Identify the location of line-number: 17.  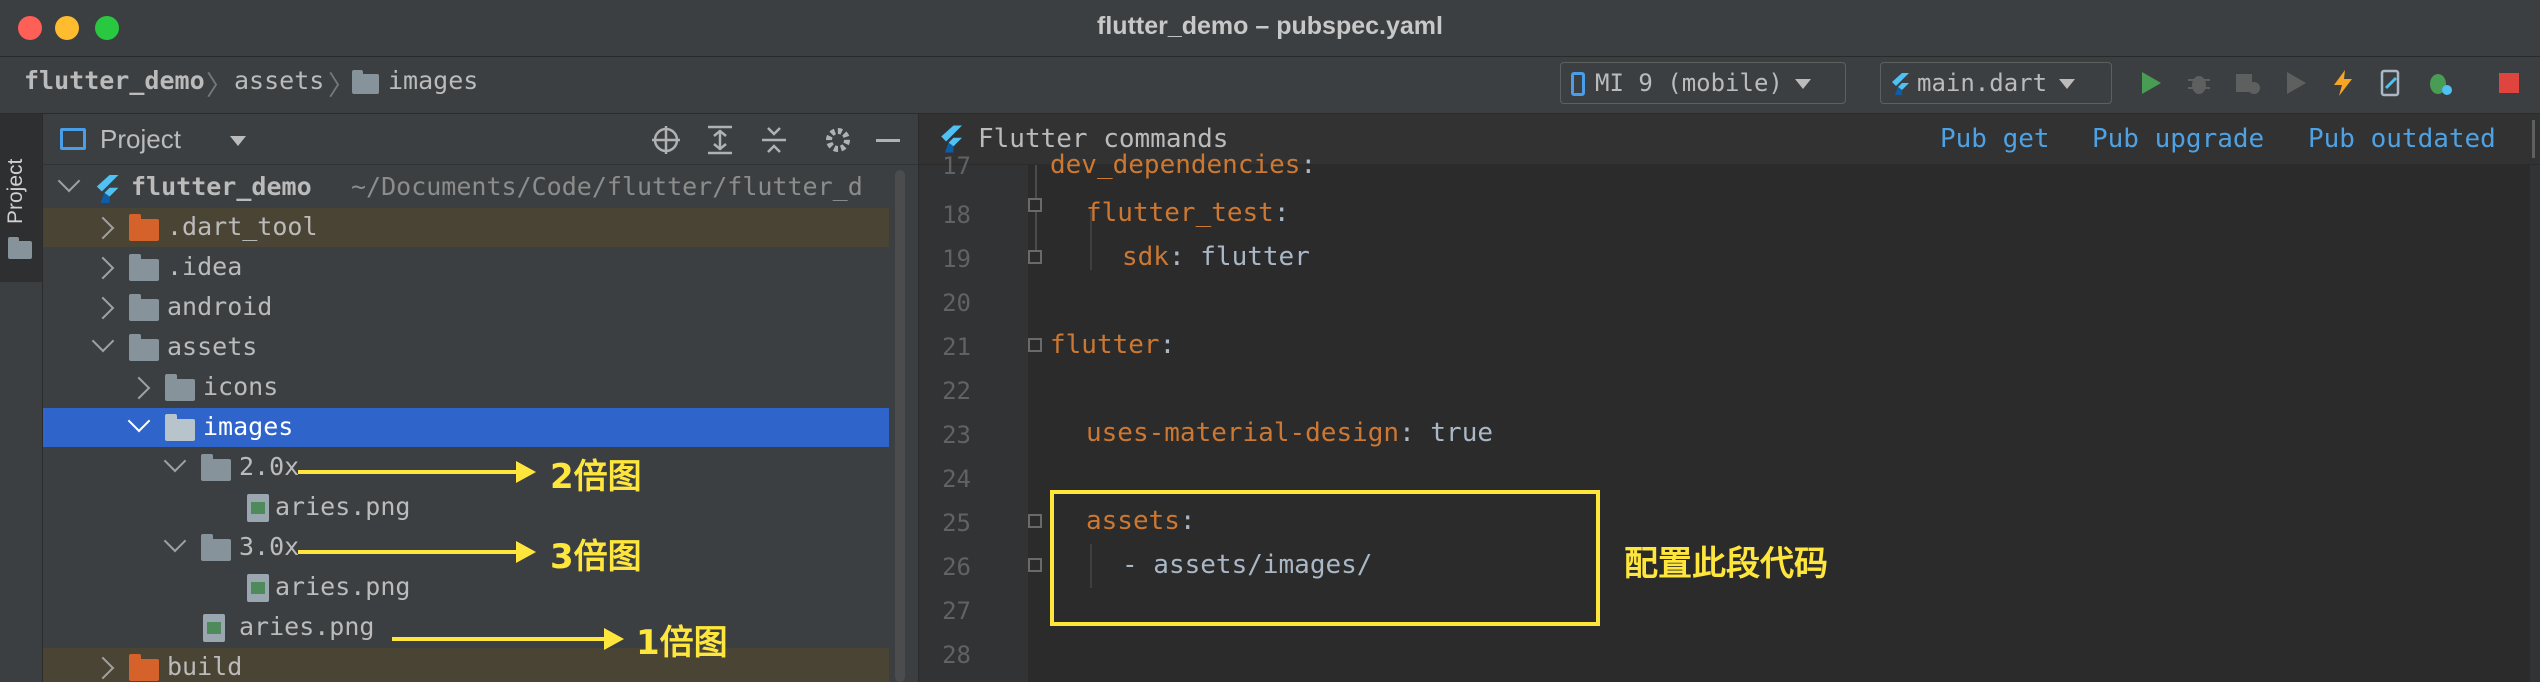
(956, 166).